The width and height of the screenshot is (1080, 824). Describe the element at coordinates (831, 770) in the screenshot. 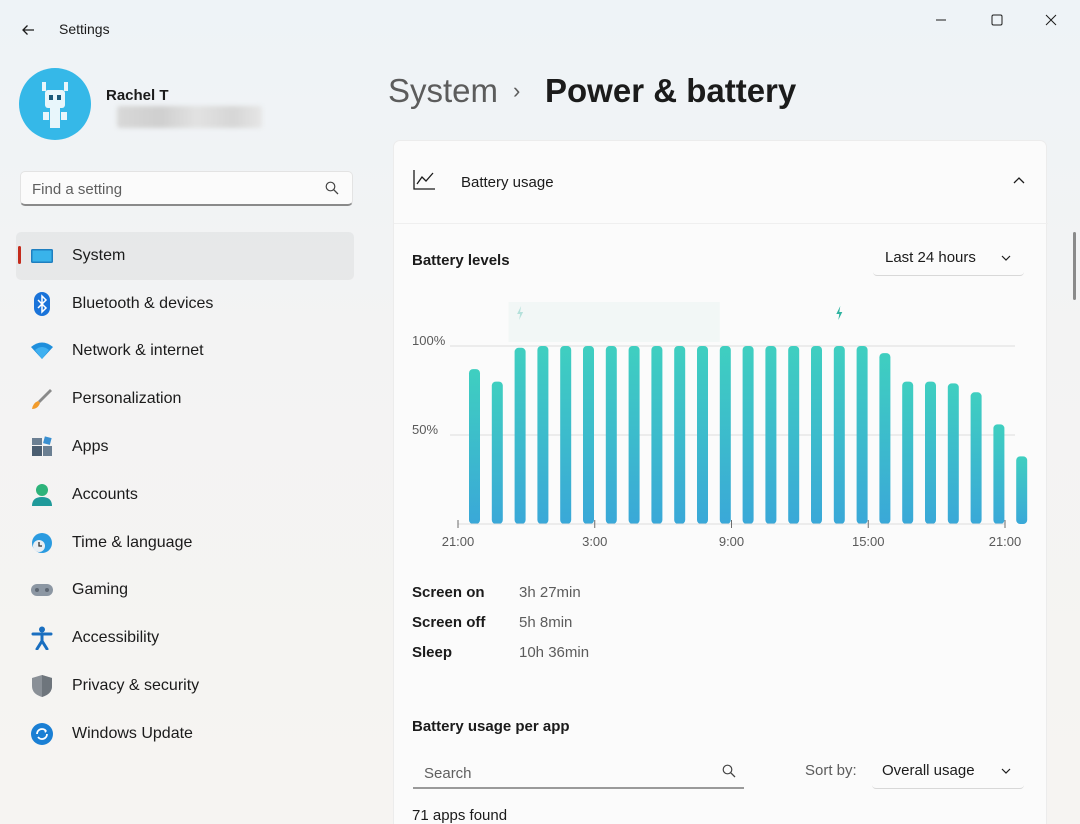

I see `sort-by-label: Sort by:` at that location.